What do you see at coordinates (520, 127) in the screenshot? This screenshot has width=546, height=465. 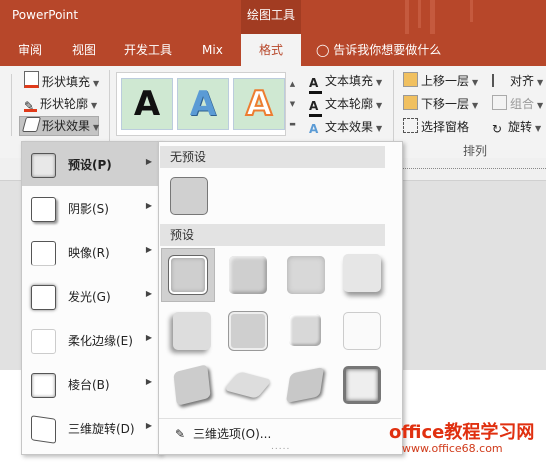 I see `rotate-label: 旋转` at bounding box center [520, 127].